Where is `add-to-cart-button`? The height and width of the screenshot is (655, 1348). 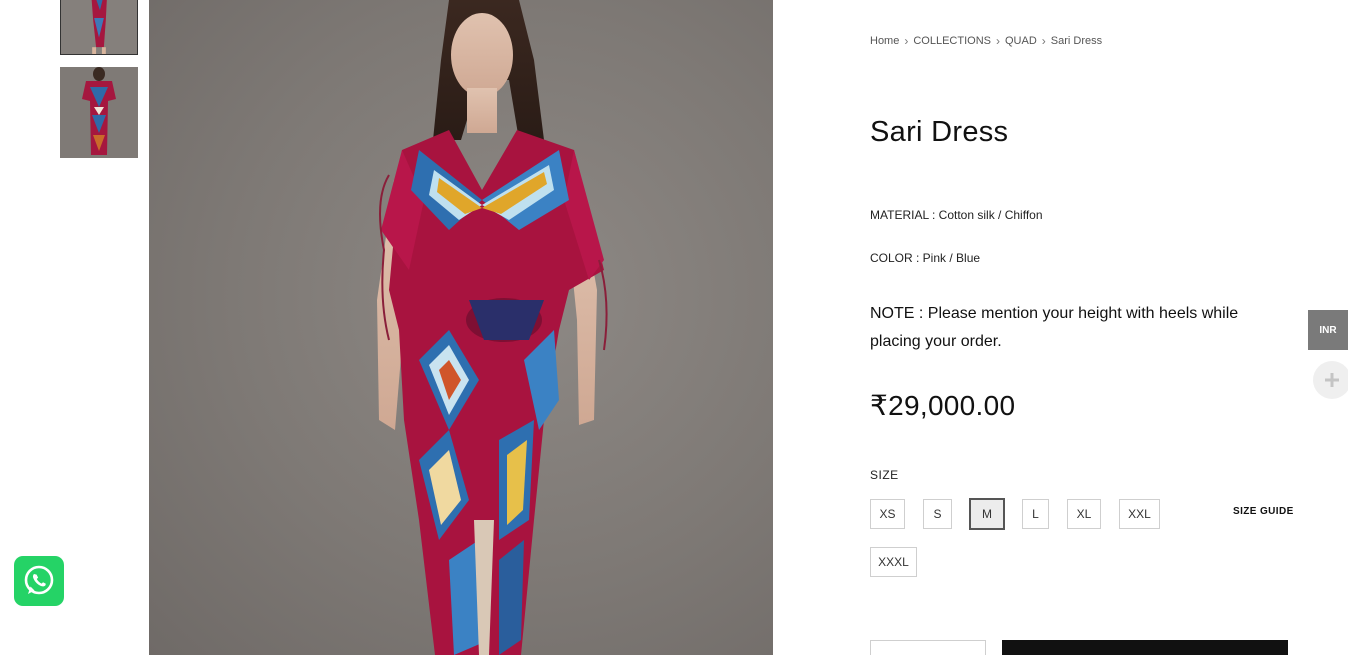 add-to-cart-button is located at coordinates (1145, 647).